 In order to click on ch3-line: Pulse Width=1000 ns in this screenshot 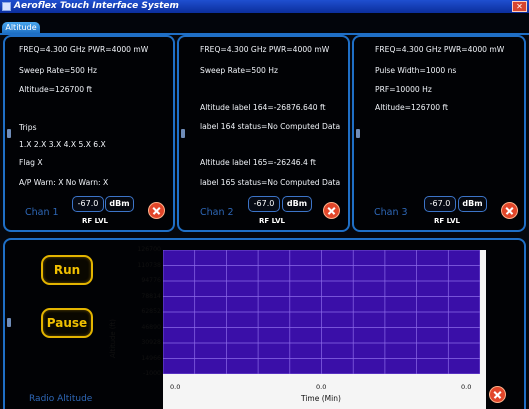, I will do `click(416, 70)`.